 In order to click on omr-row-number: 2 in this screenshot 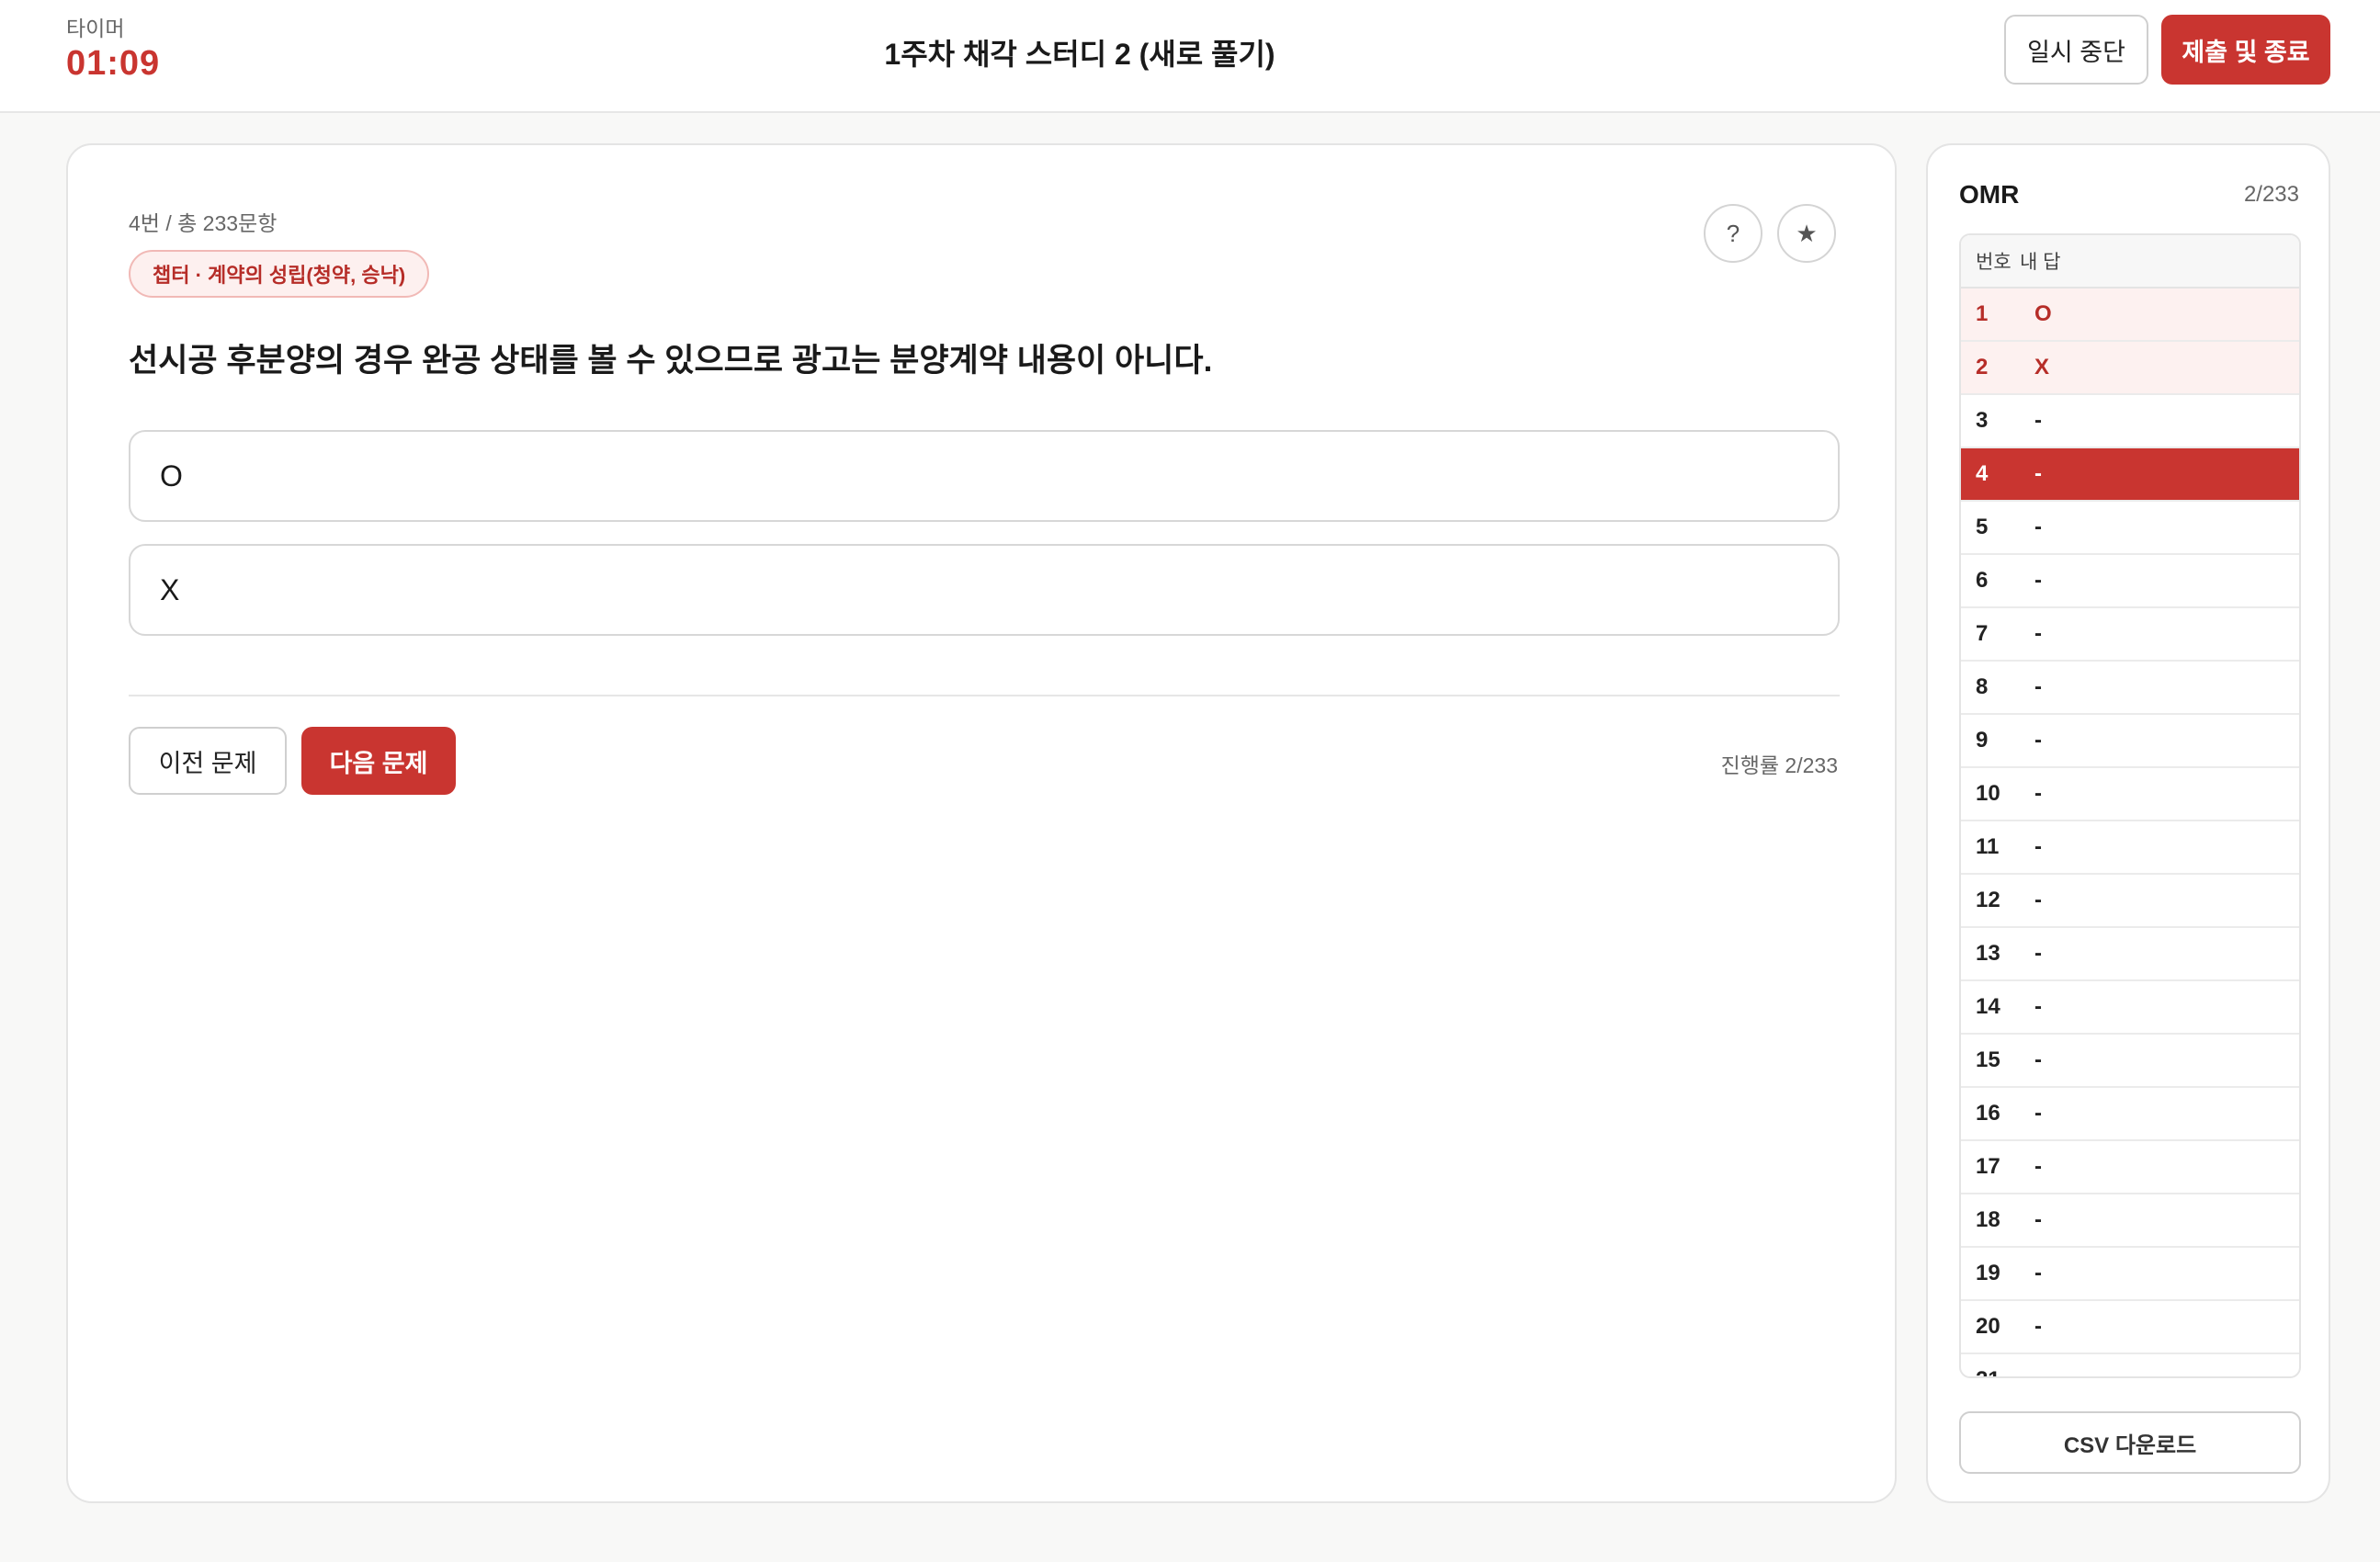, I will do `click(1982, 367)`.